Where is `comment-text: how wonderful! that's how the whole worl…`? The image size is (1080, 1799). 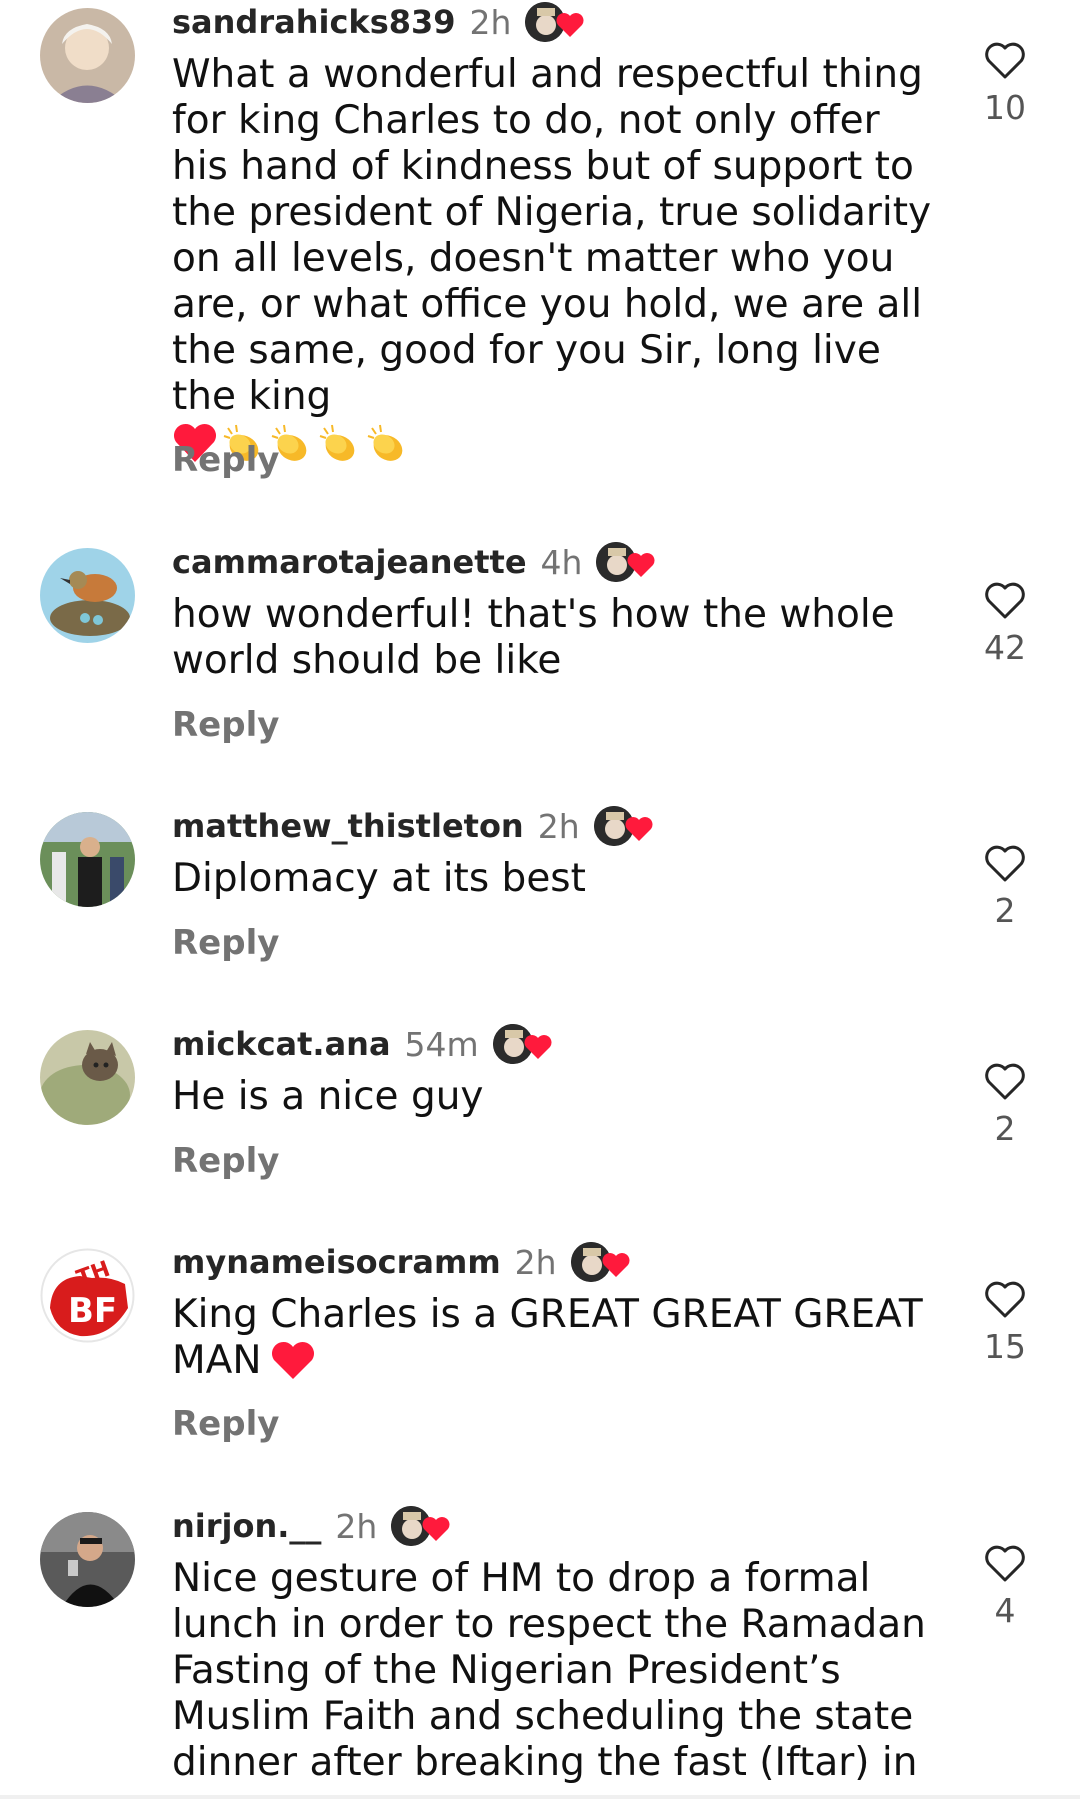 comment-text: how wonderful! that's how the whole worl… is located at coordinates (557, 638).